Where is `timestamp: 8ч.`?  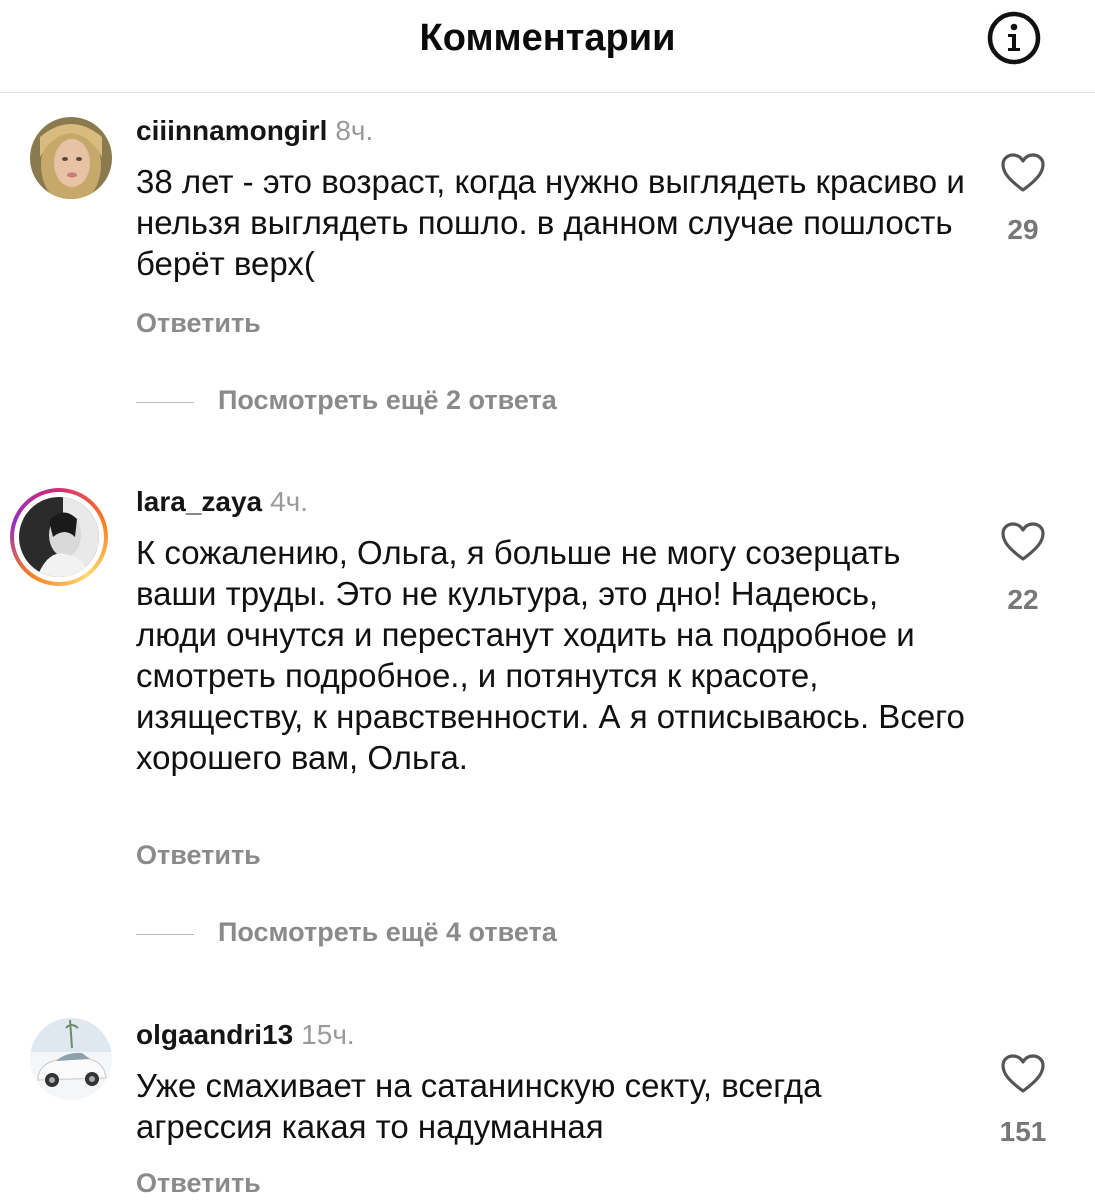 timestamp: 8ч. is located at coordinates (354, 130).